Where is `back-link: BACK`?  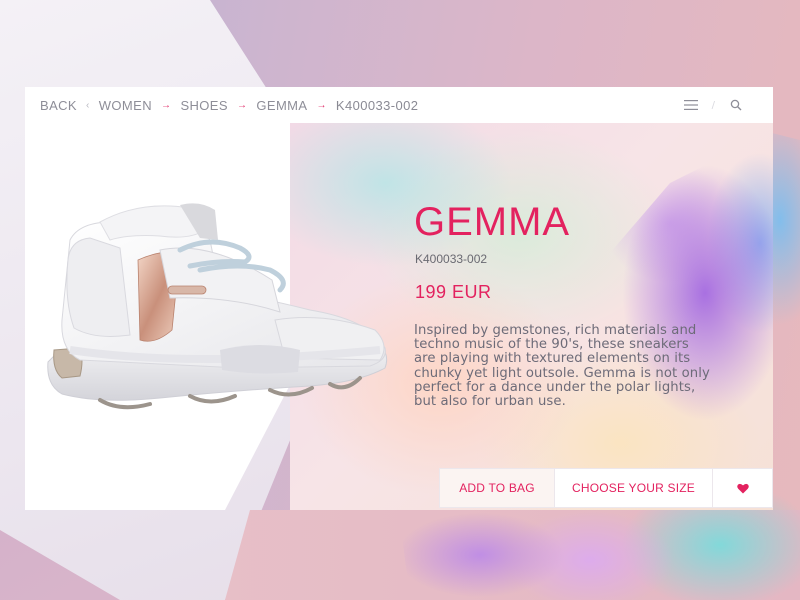 back-link: BACK is located at coordinates (58, 105).